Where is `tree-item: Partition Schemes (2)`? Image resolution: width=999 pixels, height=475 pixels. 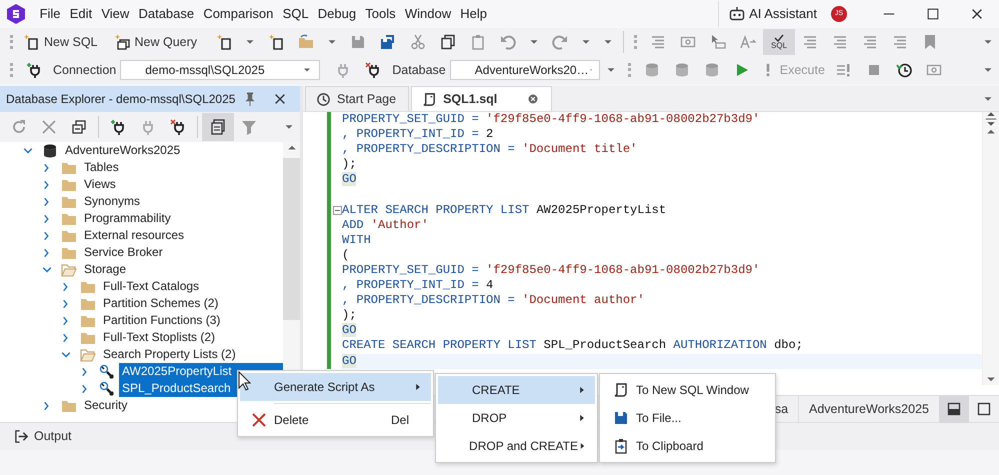
tree-item: Partition Schemes (2) is located at coordinates (161, 303).